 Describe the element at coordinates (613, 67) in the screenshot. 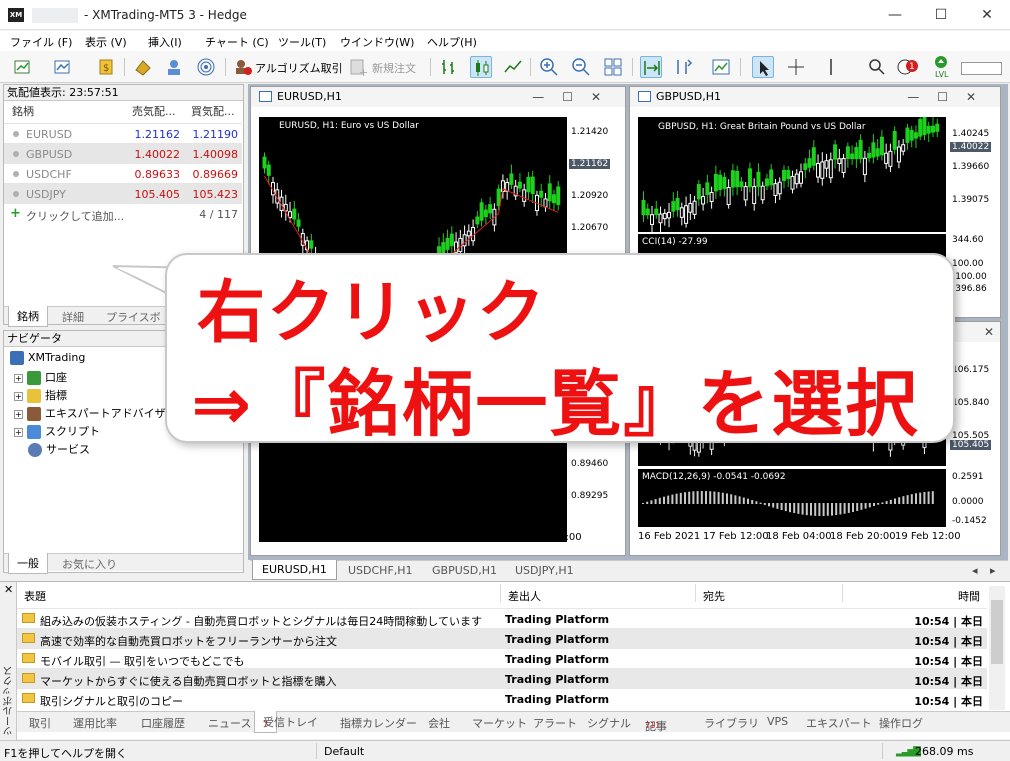

I see `tile-windows-icon` at that location.